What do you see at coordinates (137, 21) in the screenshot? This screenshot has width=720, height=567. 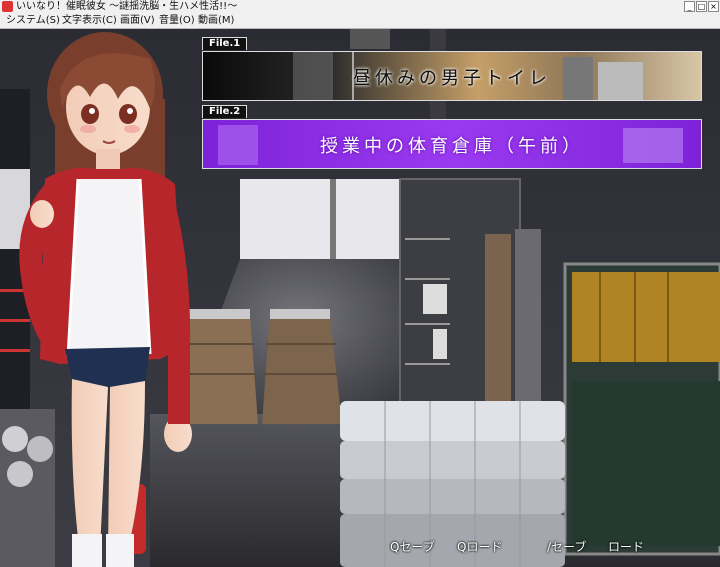 I see `menu-screen: 画面(V)` at bounding box center [137, 21].